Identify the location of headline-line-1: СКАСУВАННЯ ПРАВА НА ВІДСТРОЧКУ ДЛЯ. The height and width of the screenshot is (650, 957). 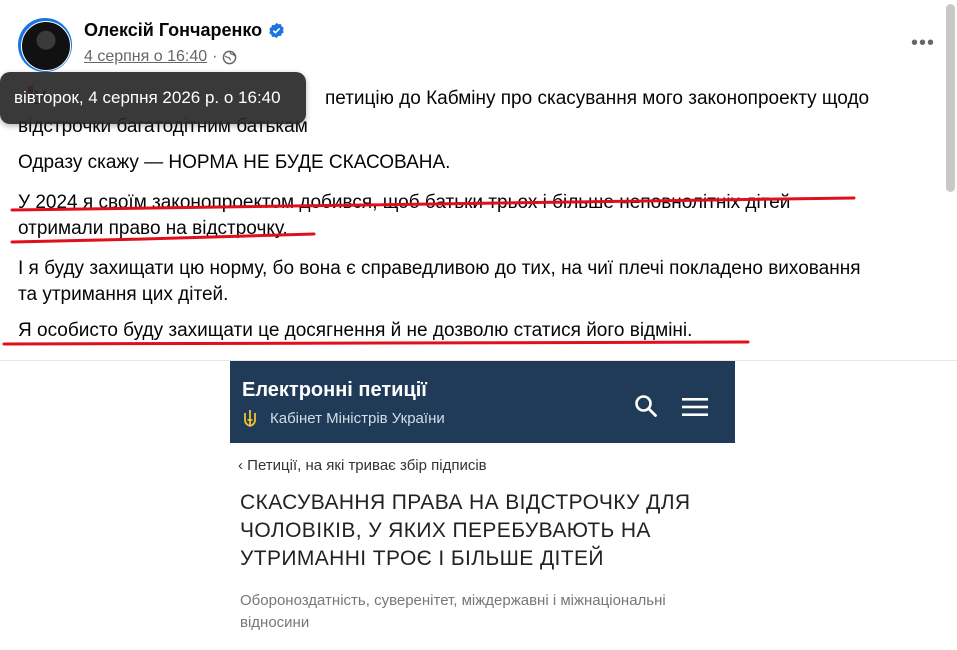
(465, 502).